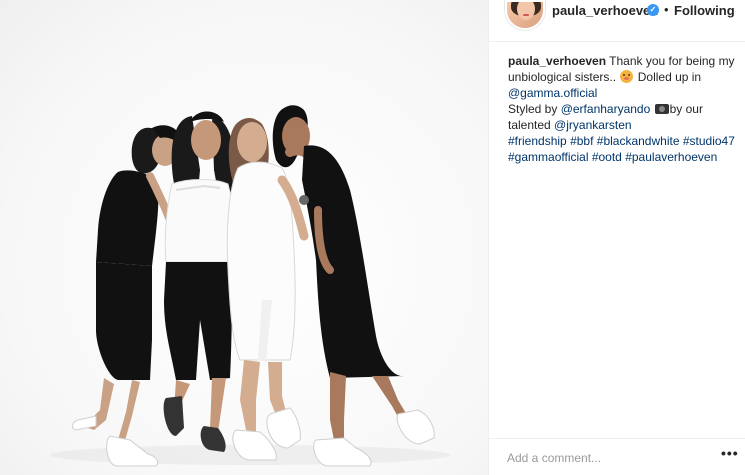 This screenshot has height=475, width=745. What do you see at coordinates (653, 10) in the screenshot?
I see `verified-badge-icon: ✓` at bounding box center [653, 10].